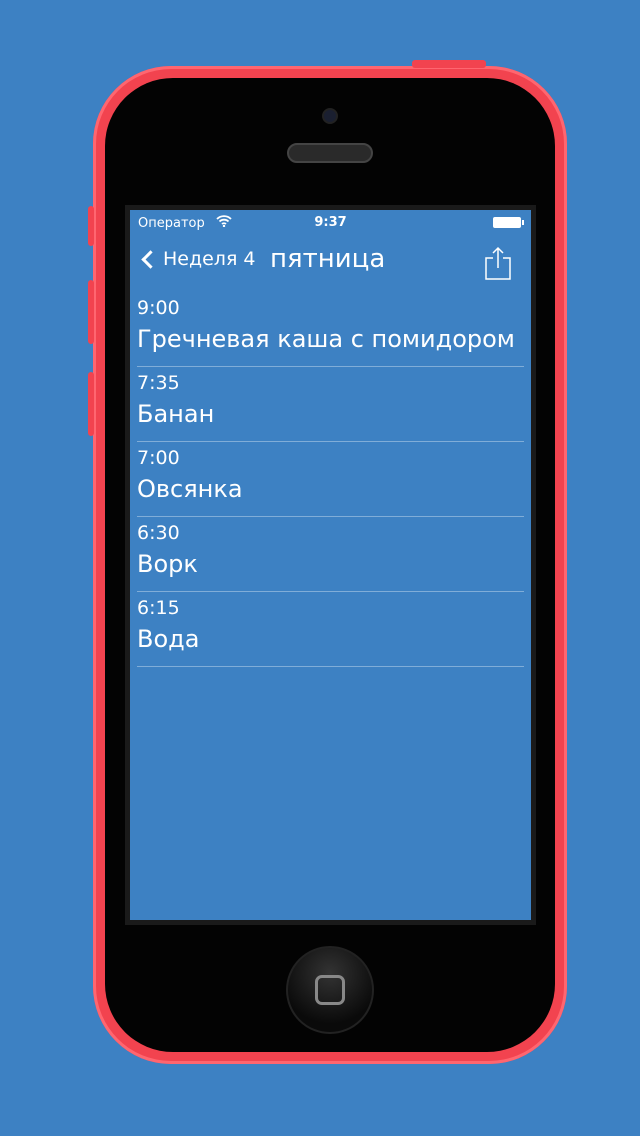 The width and height of the screenshot is (640, 1136). Describe the element at coordinates (330, 554) in the screenshot. I see `list-item: 6:30 Ворк` at that location.